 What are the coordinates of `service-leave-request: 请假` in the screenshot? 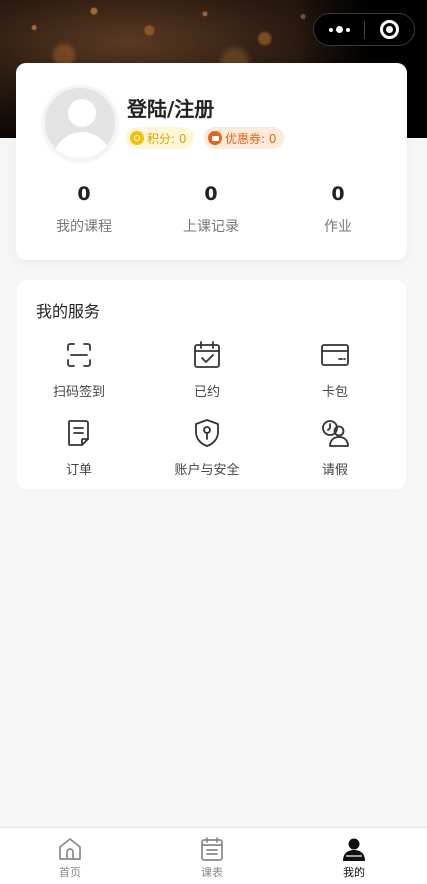 It's located at (335, 448).